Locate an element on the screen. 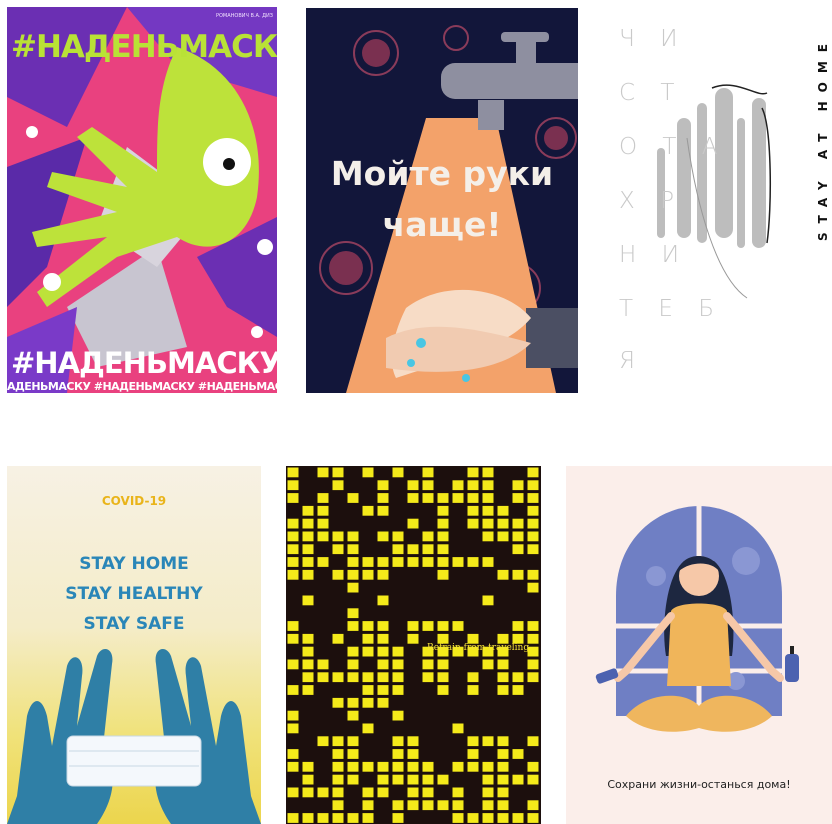 This screenshot has width=832, height=824. ru-line: С Т is located at coordinates (651, 93).